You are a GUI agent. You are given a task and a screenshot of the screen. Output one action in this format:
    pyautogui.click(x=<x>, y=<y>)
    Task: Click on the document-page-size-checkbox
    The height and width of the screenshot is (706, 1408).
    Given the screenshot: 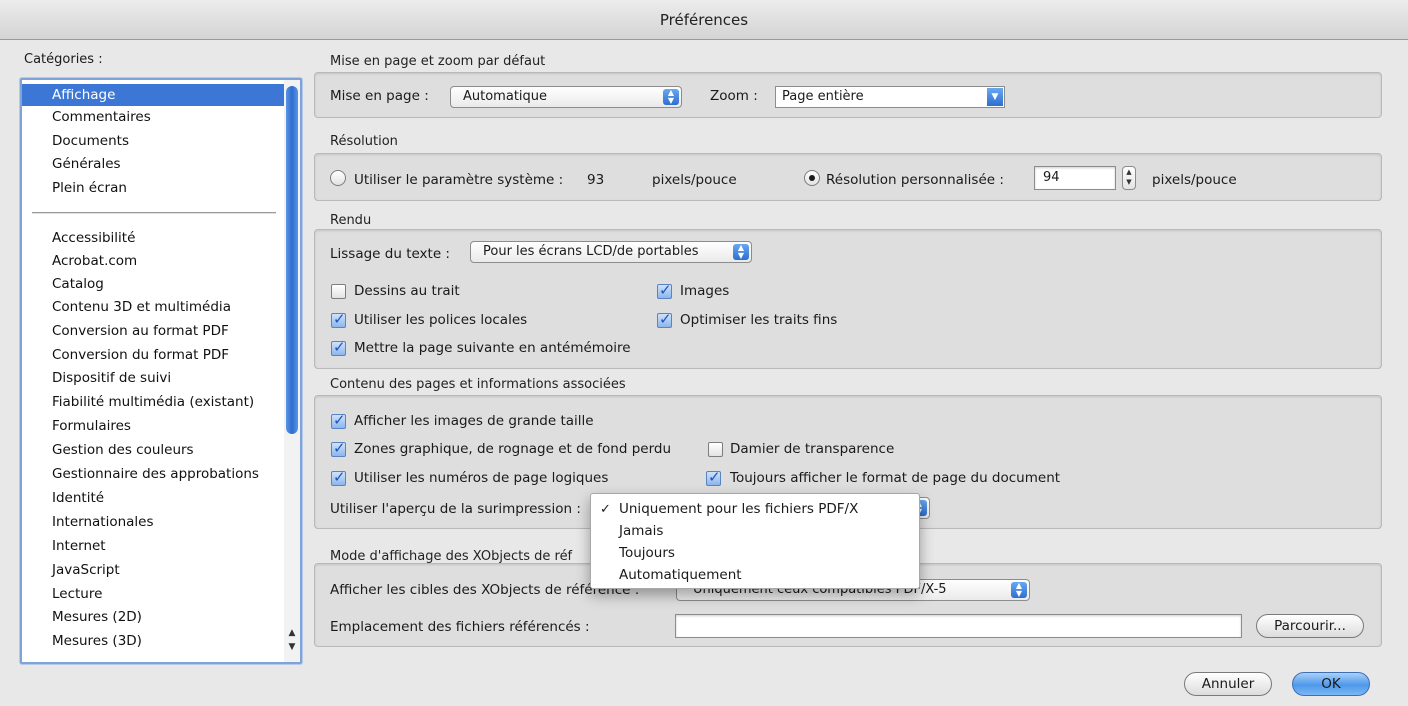 What is the action you would take?
    pyautogui.click(x=713, y=477)
    